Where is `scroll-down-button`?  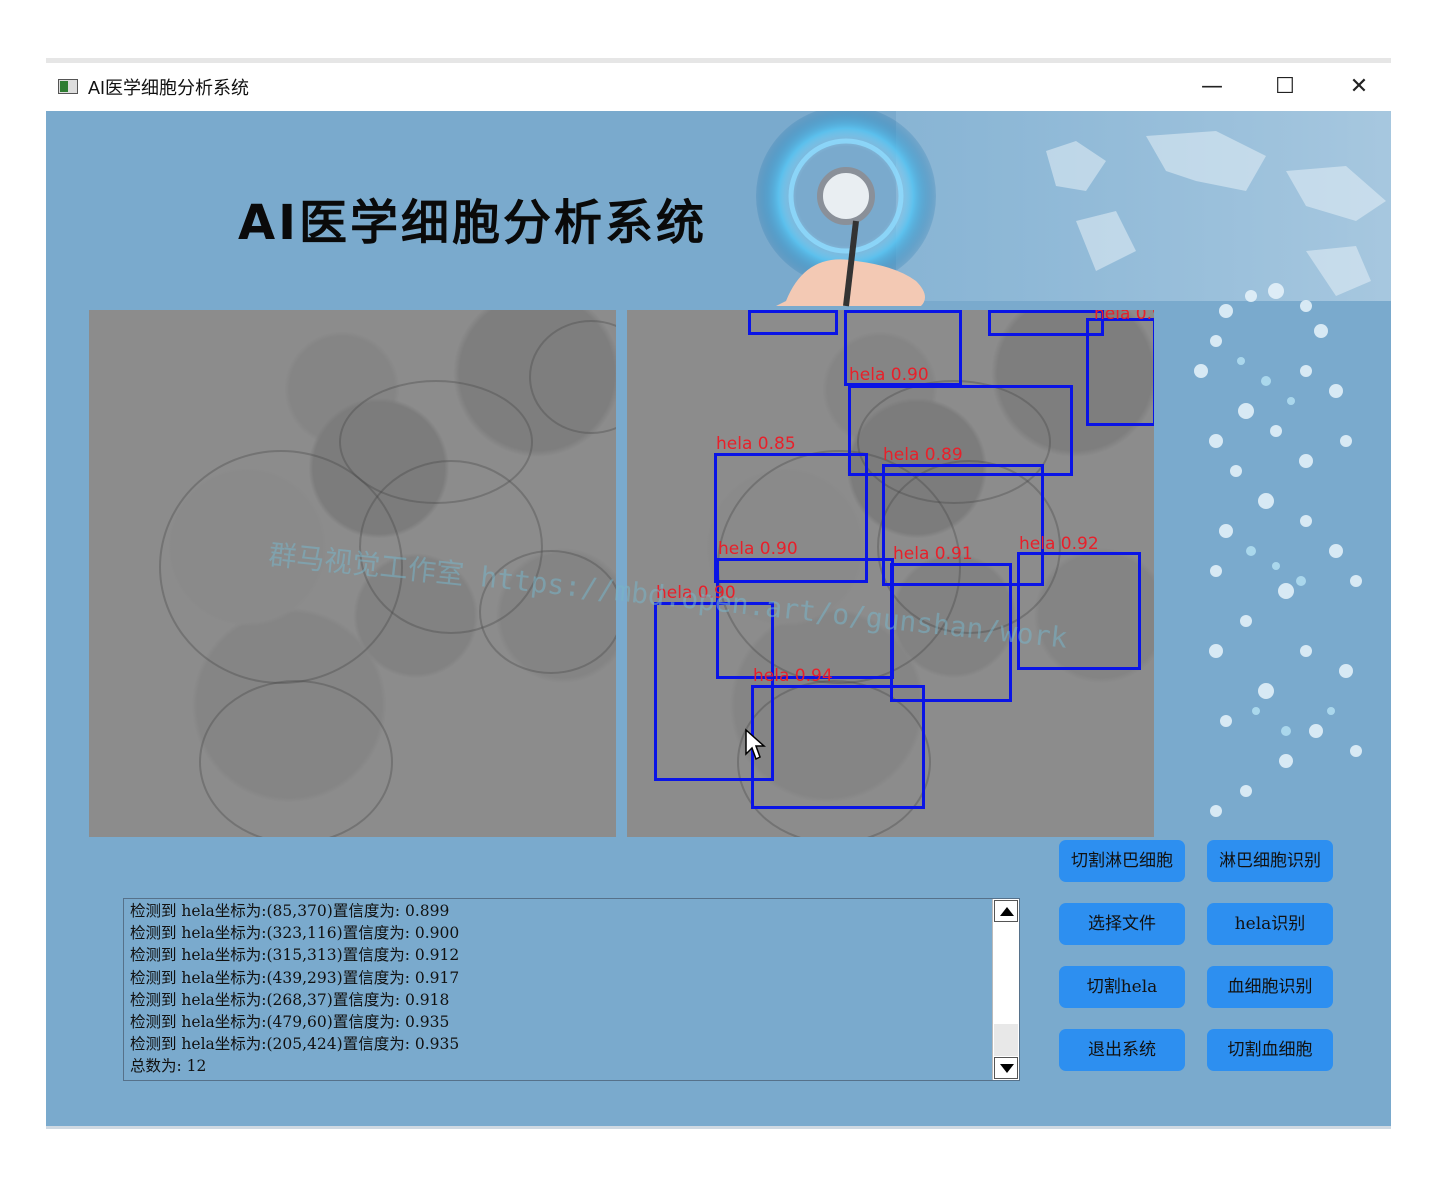
scroll-down-button is located at coordinates (1006, 1068).